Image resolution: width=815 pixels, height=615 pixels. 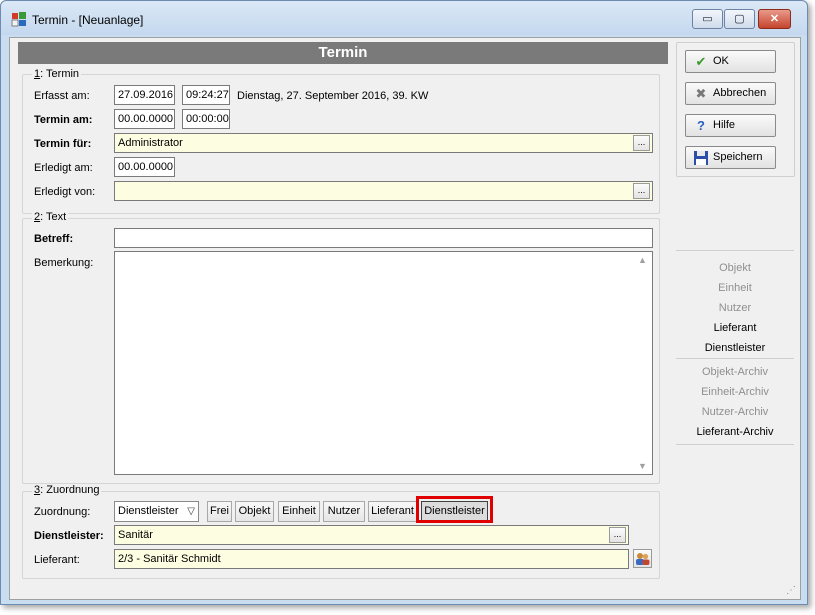 What do you see at coordinates (383, 191) in the screenshot?
I see `erledigt-von-field` at bounding box center [383, 191].